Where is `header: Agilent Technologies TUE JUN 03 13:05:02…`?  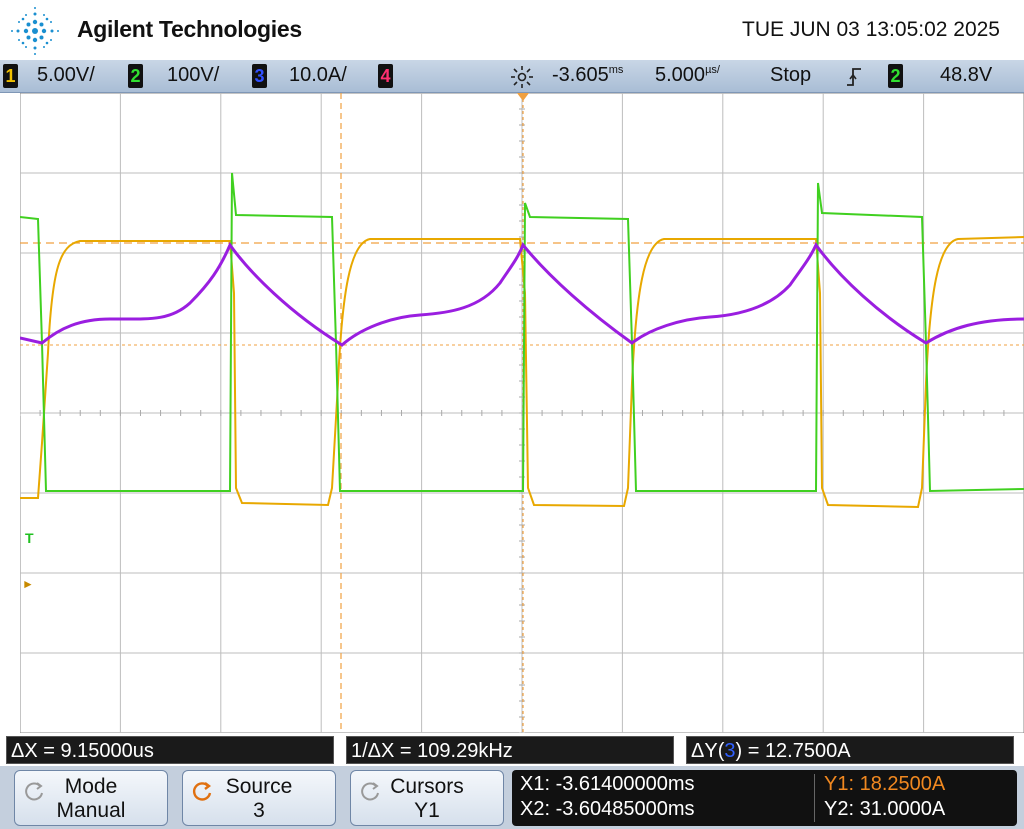
header: Agilent Technologies TUE JUN 03 13:05:02… is located at coordinates (512, 30).